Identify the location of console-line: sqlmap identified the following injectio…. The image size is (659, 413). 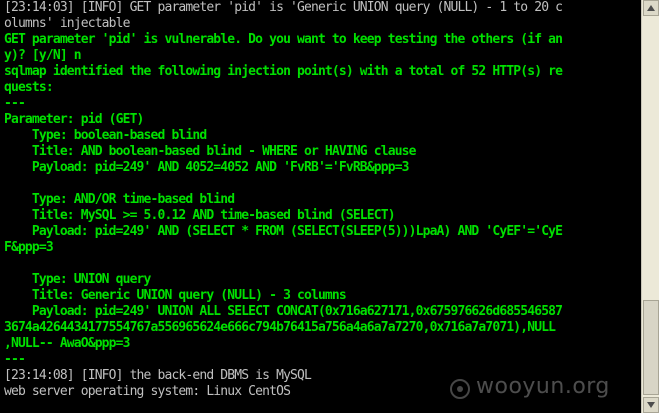
(283, 71).